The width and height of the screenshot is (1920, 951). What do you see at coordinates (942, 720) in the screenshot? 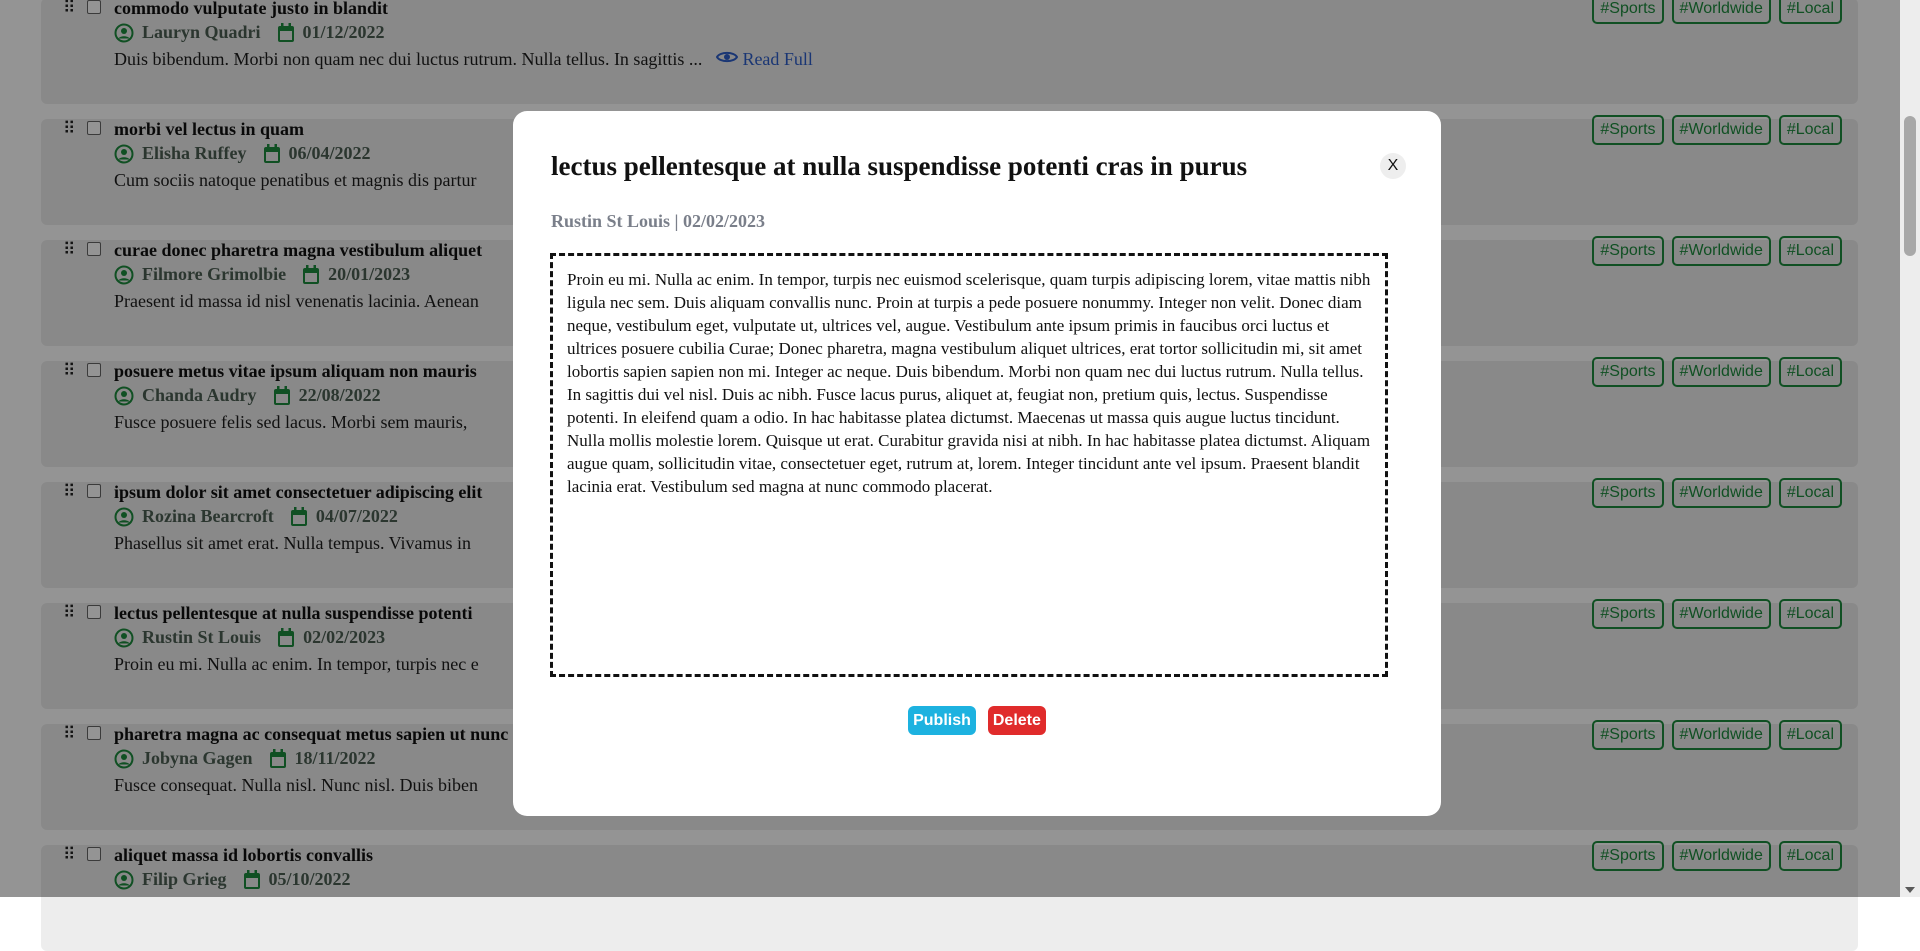
I see `publish-button: Publish` at bounding box center [942, 720].